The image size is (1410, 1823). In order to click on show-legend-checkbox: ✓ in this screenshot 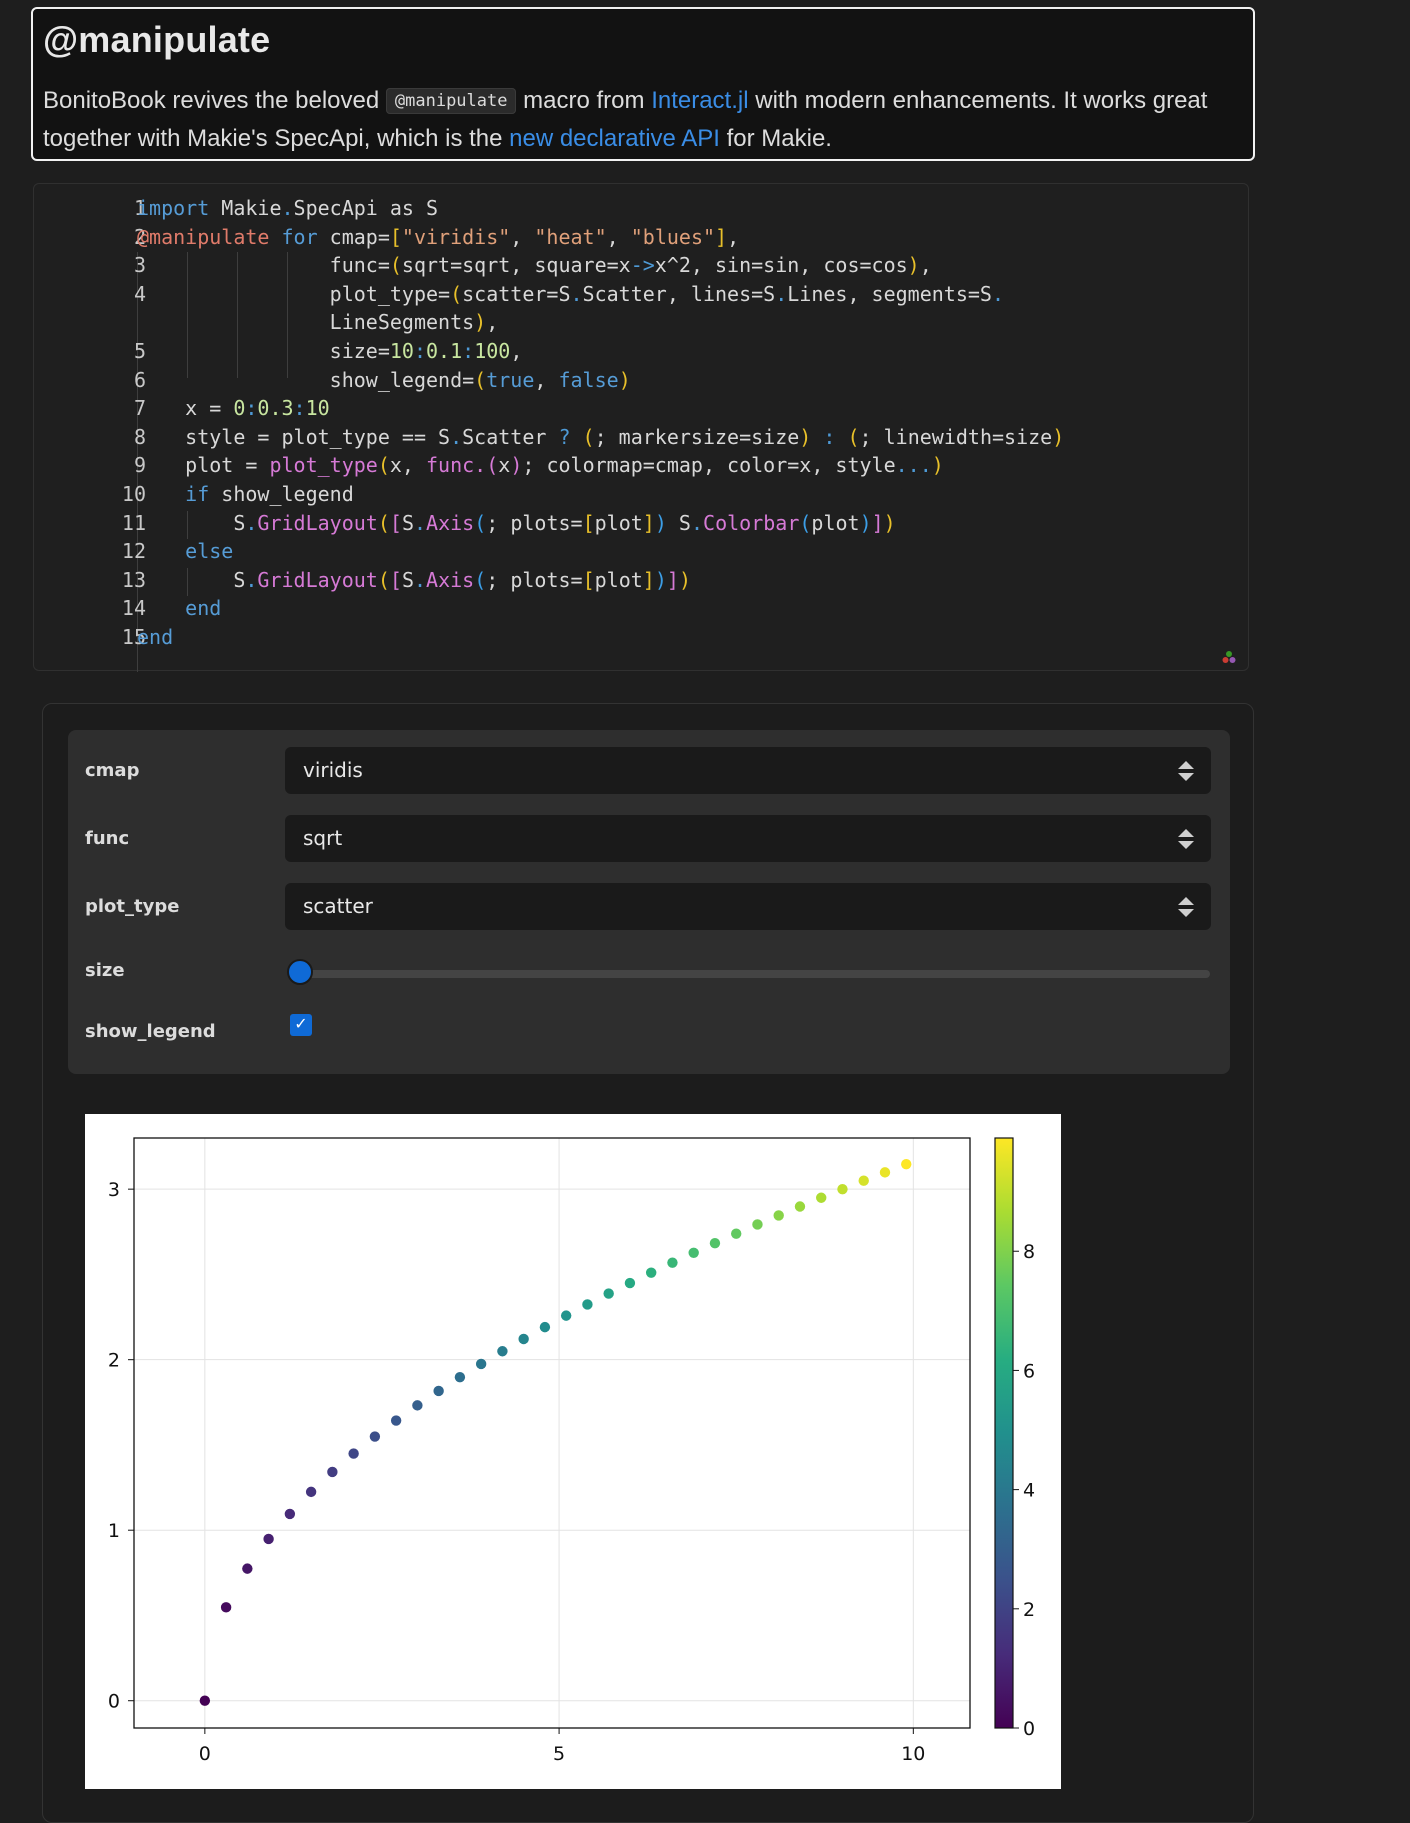, I will do `click(301, 1025)`.